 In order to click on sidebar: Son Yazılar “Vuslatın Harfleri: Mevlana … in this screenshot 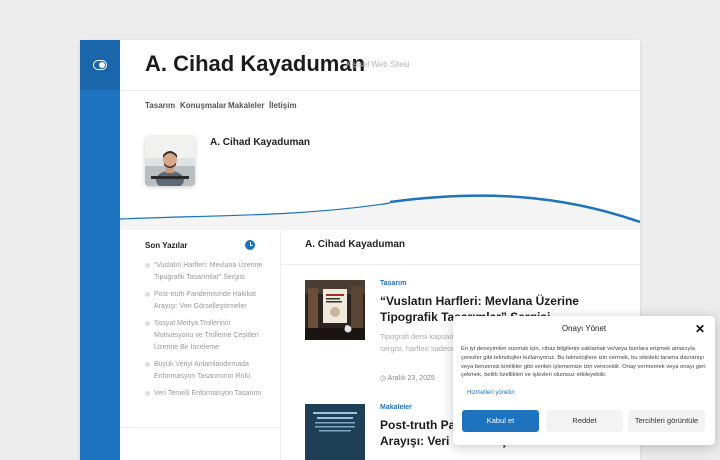, I will do `click(200, 345)`.